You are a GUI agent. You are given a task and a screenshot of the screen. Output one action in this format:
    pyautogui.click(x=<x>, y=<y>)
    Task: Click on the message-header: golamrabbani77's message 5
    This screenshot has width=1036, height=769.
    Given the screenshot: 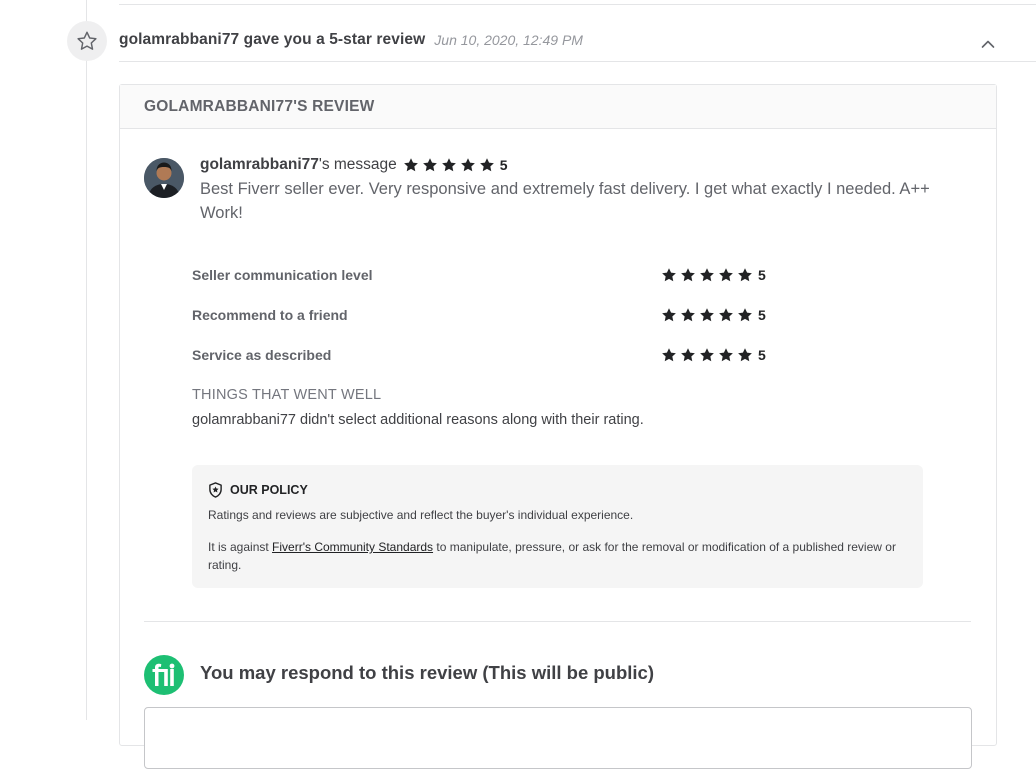 What is the action you would take?
    pyautogui.click(x=354, y=165)
    